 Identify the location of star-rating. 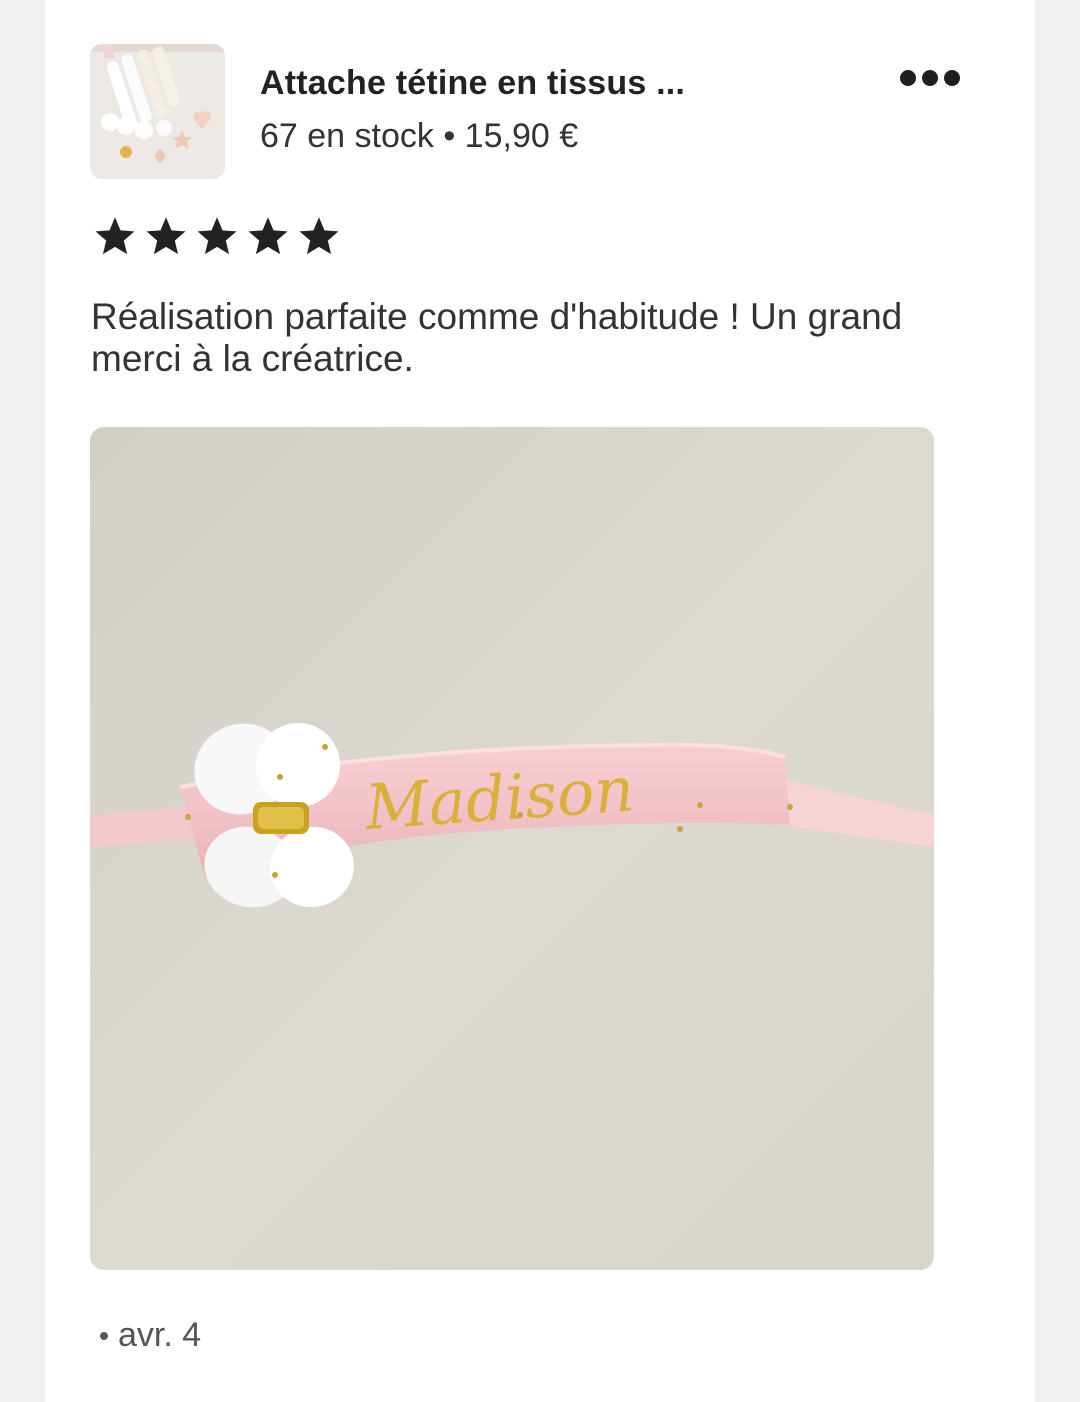
(217, 236).